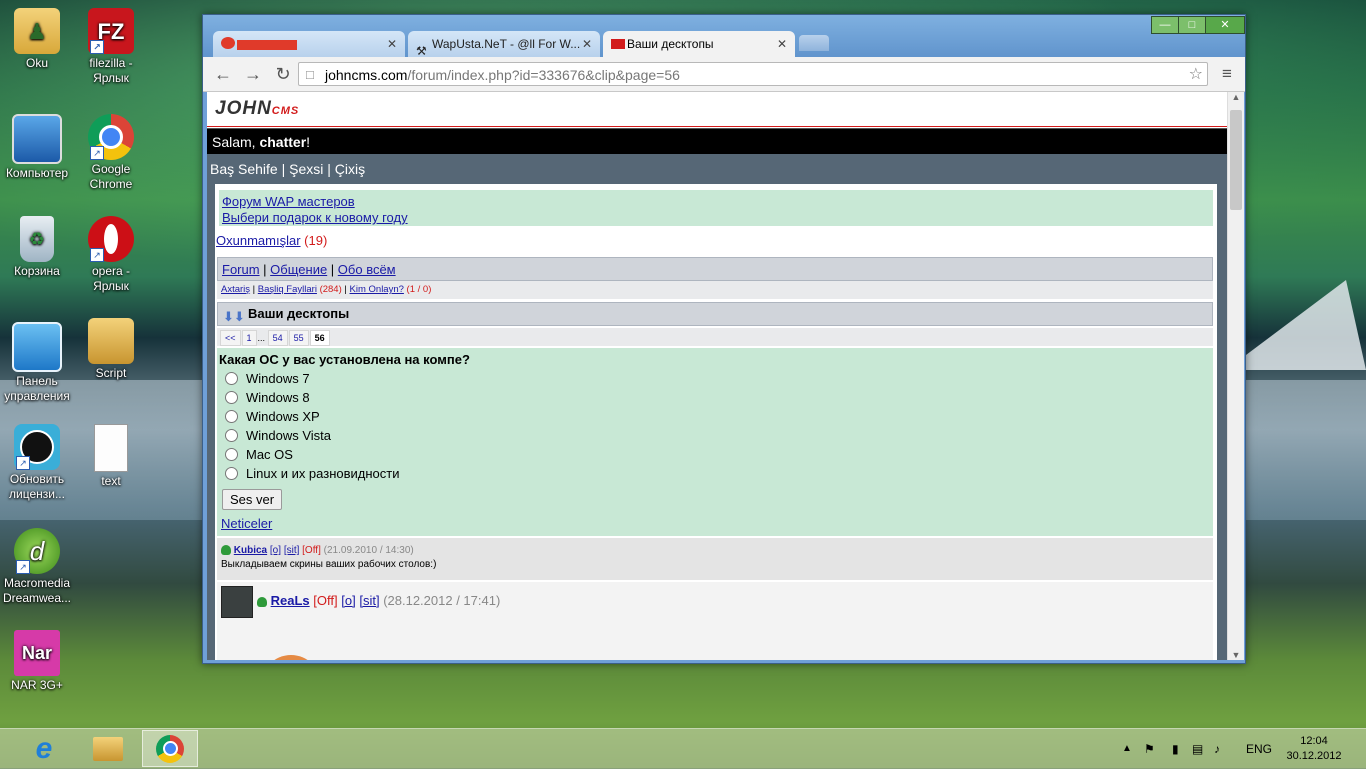 This screenshot has height=769, width=1366. What do you see at coordinates (37, 363) in the screenshot?
I see `desktop-icon-control-panel: Панель управления` at bounding box center [37, 363].